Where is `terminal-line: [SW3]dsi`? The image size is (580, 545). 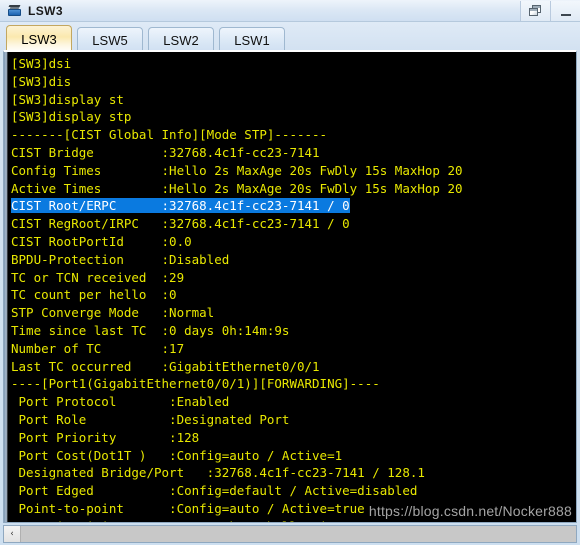 terminal-line: [SW3]dsi is located at coordinates (41, 63).